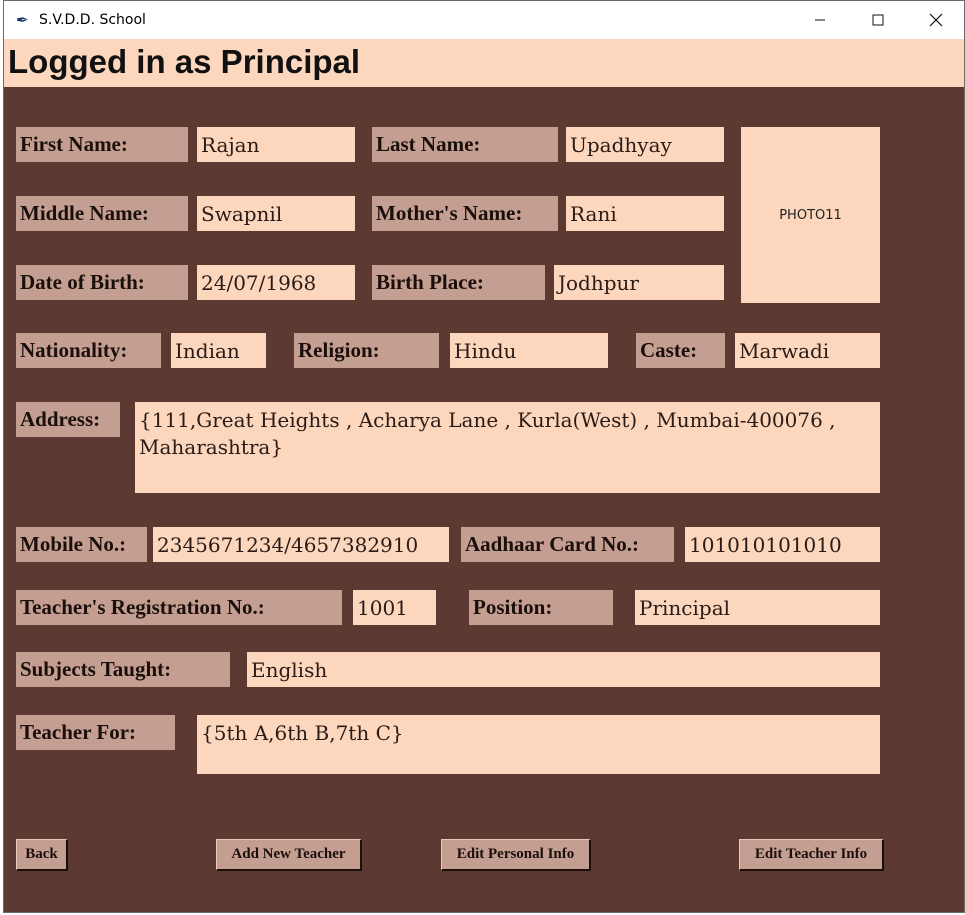 The image size is (965, 915). I want to click on religion-label: Religion:, so click(366, 350).